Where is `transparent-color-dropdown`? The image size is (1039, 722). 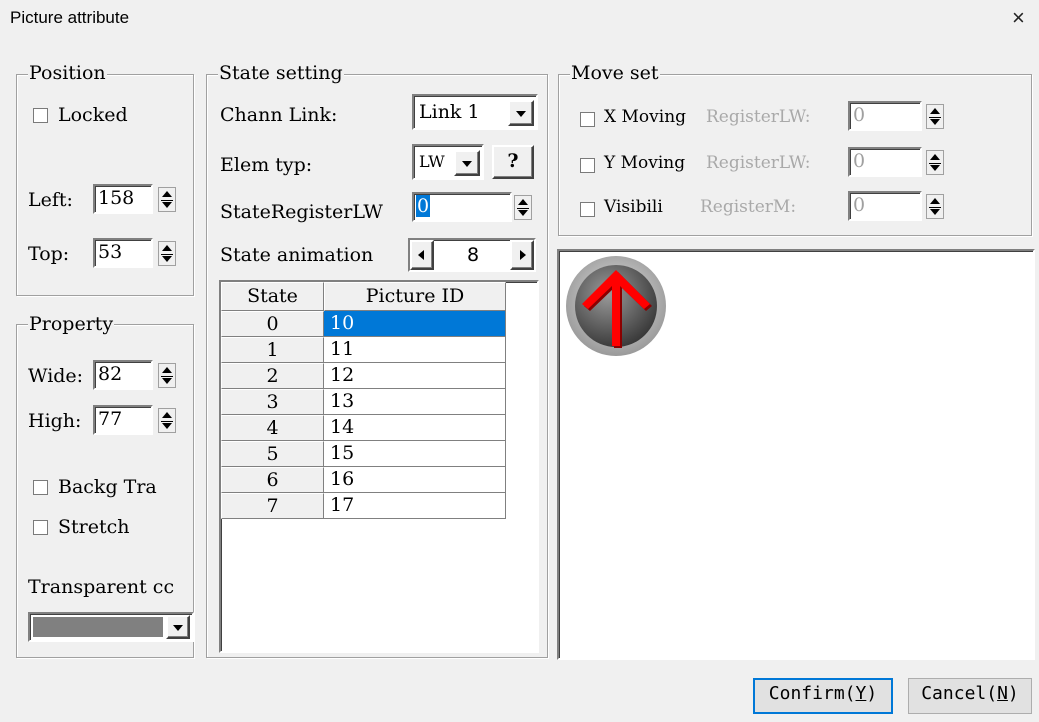
transparent-color-dropdown is located at coordinates (111, 627).